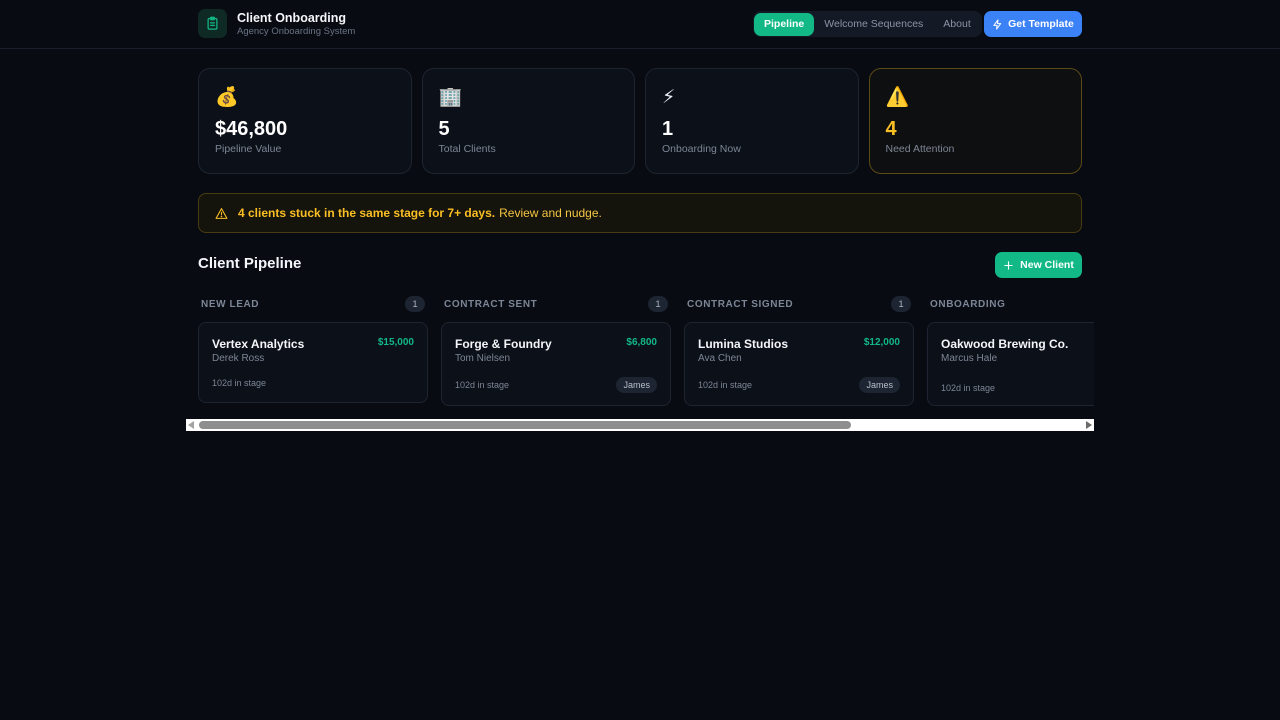 The height and width of the screenshot is (720, 1280). I want to click on tab-welcome-sequences: Welcome Sequences, so click(873, 24).